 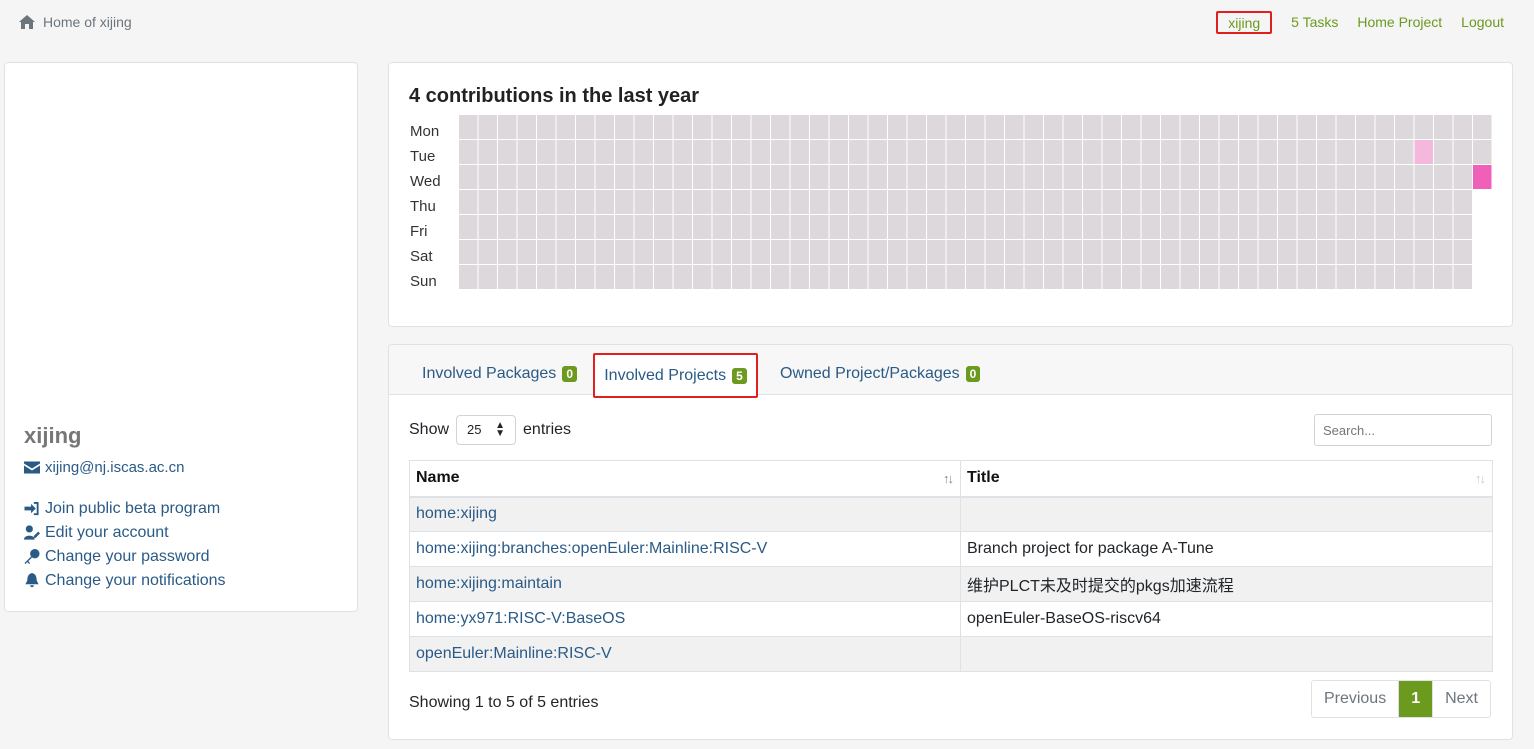 What do you see at coordinates (1244, 22) in the screenshot?
I see `nav-user: xijing` at bounding box center [1244, 22].